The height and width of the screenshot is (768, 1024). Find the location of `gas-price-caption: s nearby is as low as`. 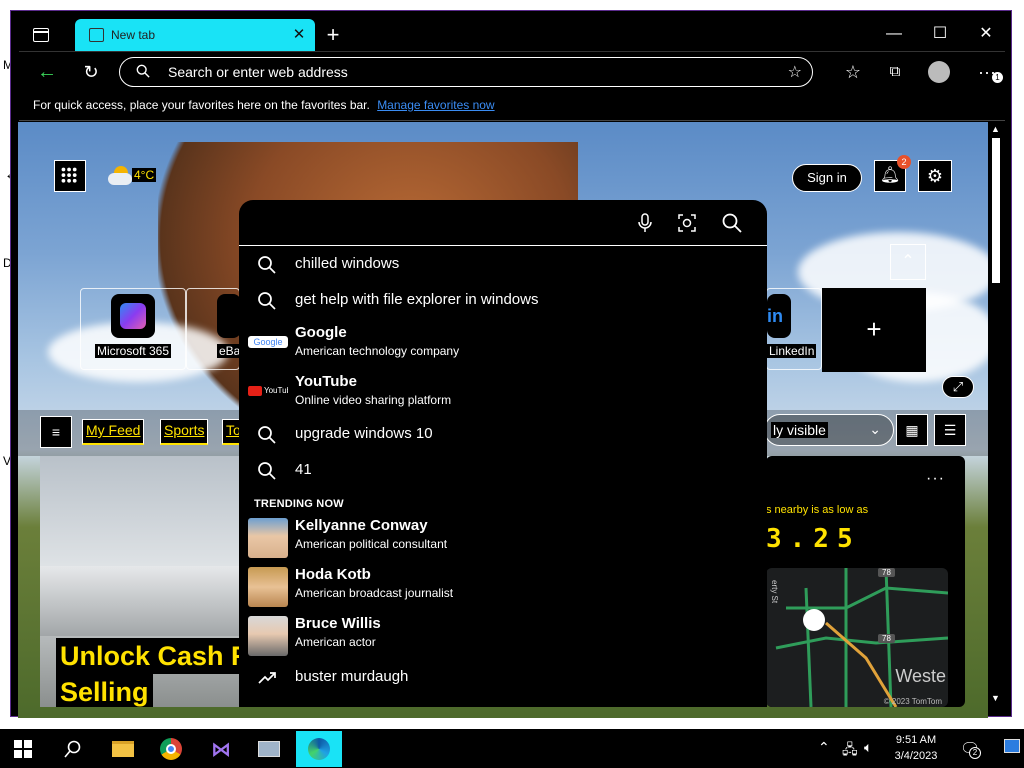

gas-price-caption: s nearby is as low as is located at coordinates (817, 510).